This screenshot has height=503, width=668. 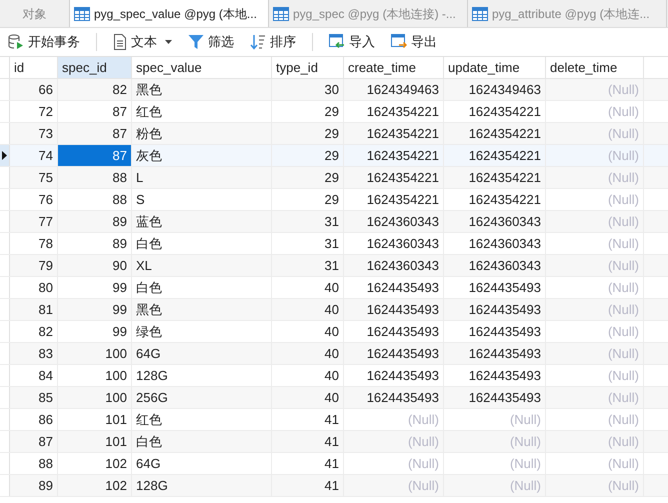 What do you see at coordinates (95, 441) in the screenshot?
I see `table-cell: 101` at bounding box center [95, 441].